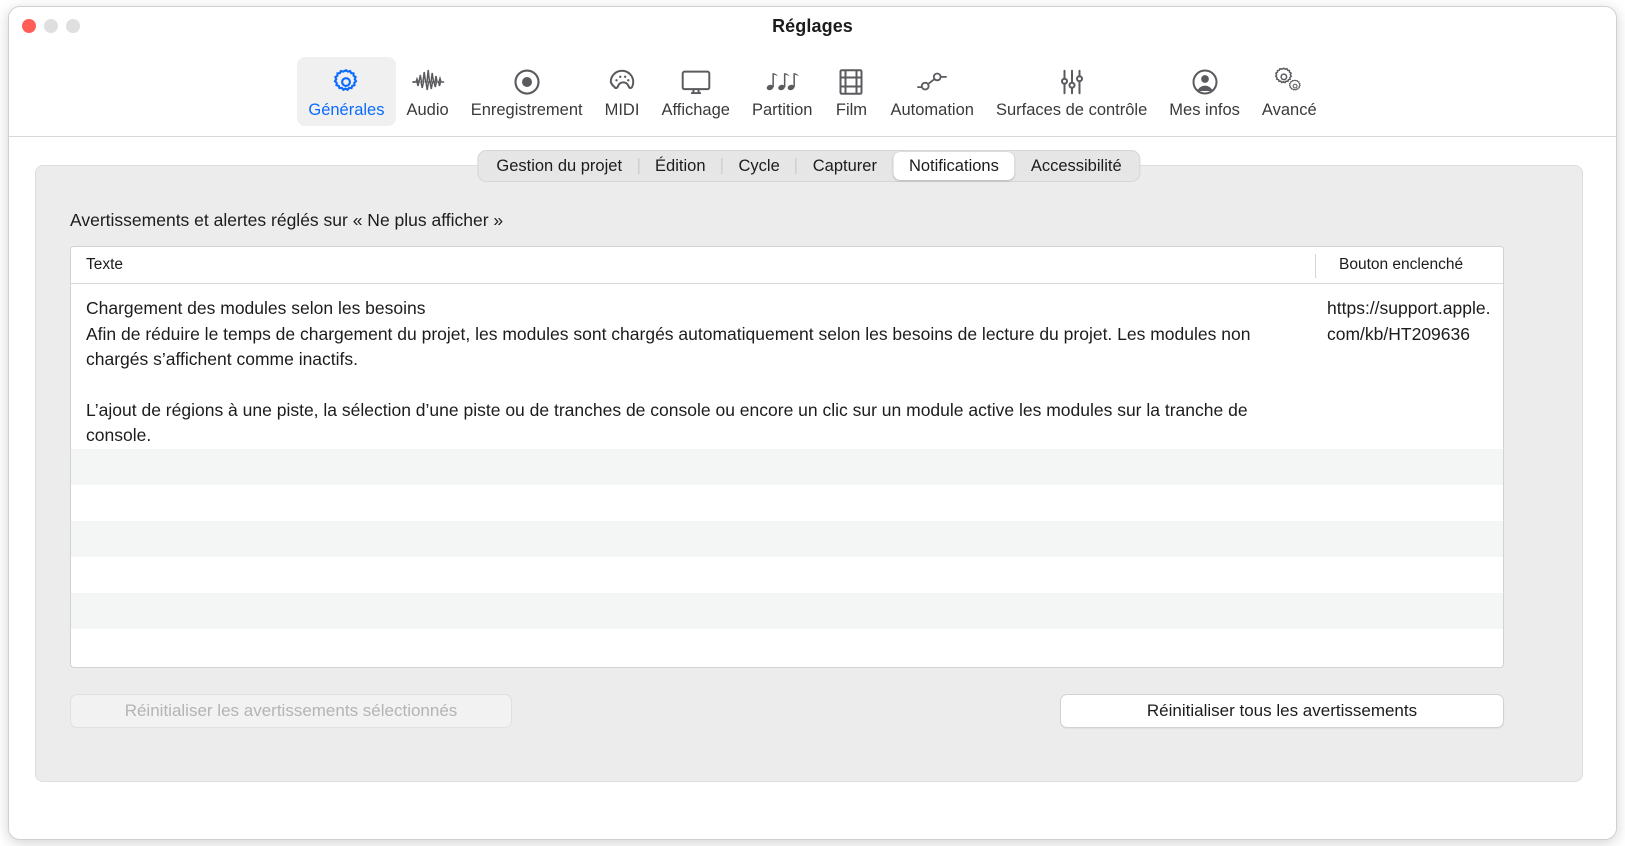 The height and width of the screenshot is (846, 1625). Describe the element at coordinates (526, 110) in the screenshot. I see `toolbar-item-label: Enregistrement` at that location.